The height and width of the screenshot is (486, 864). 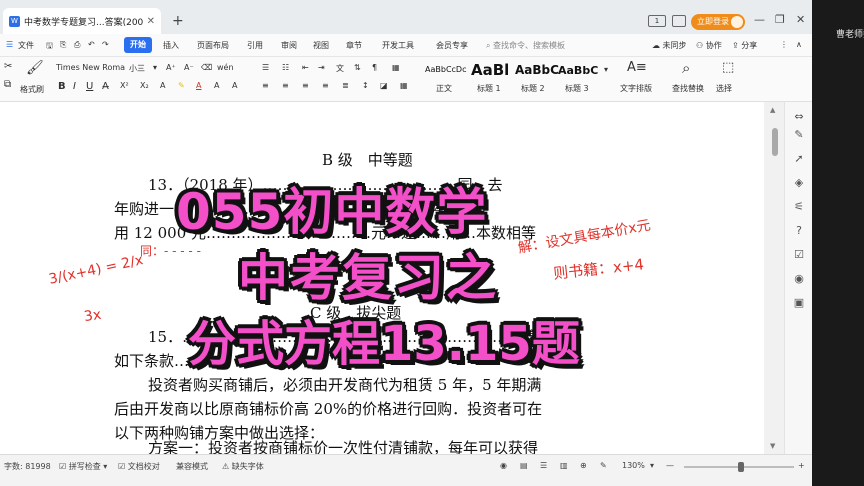 What do you see at coordinates (225, 67) in the screenshot?
I see `phonetic-icon: wén` at bounding box center [225, 67].